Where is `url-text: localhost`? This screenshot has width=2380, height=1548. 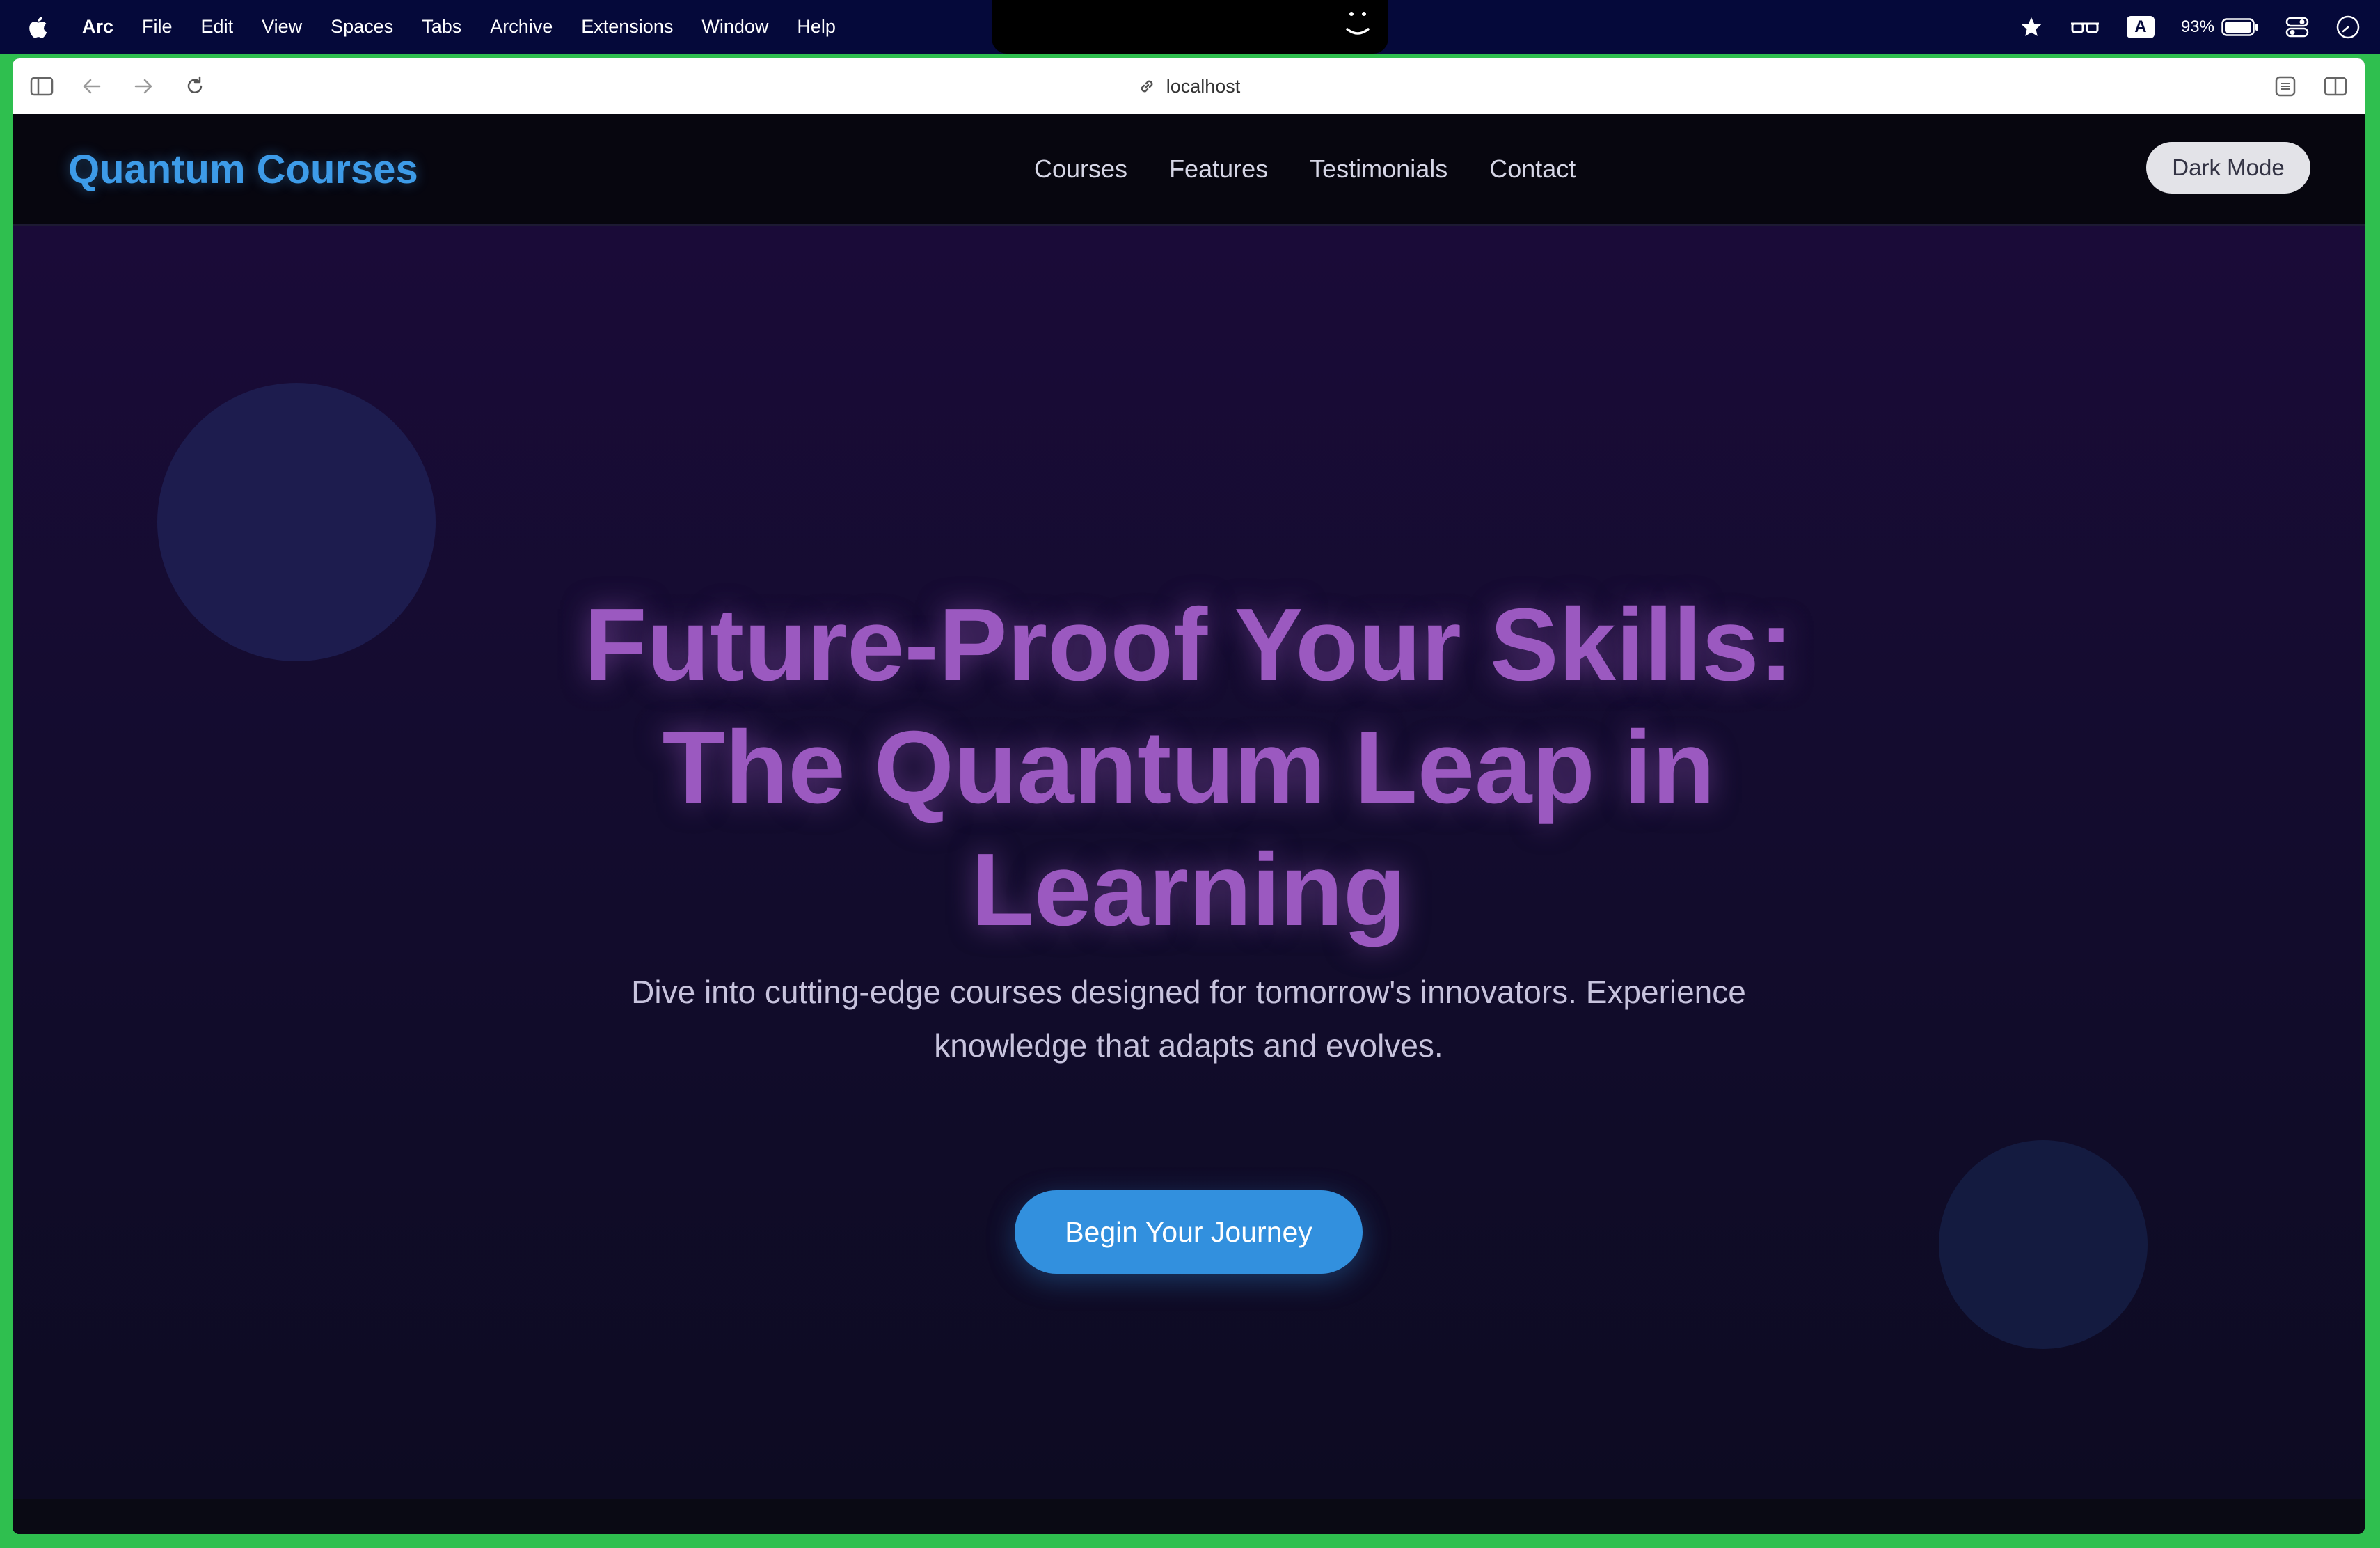
url-text: localhost is located at coordinates (1203, 86).